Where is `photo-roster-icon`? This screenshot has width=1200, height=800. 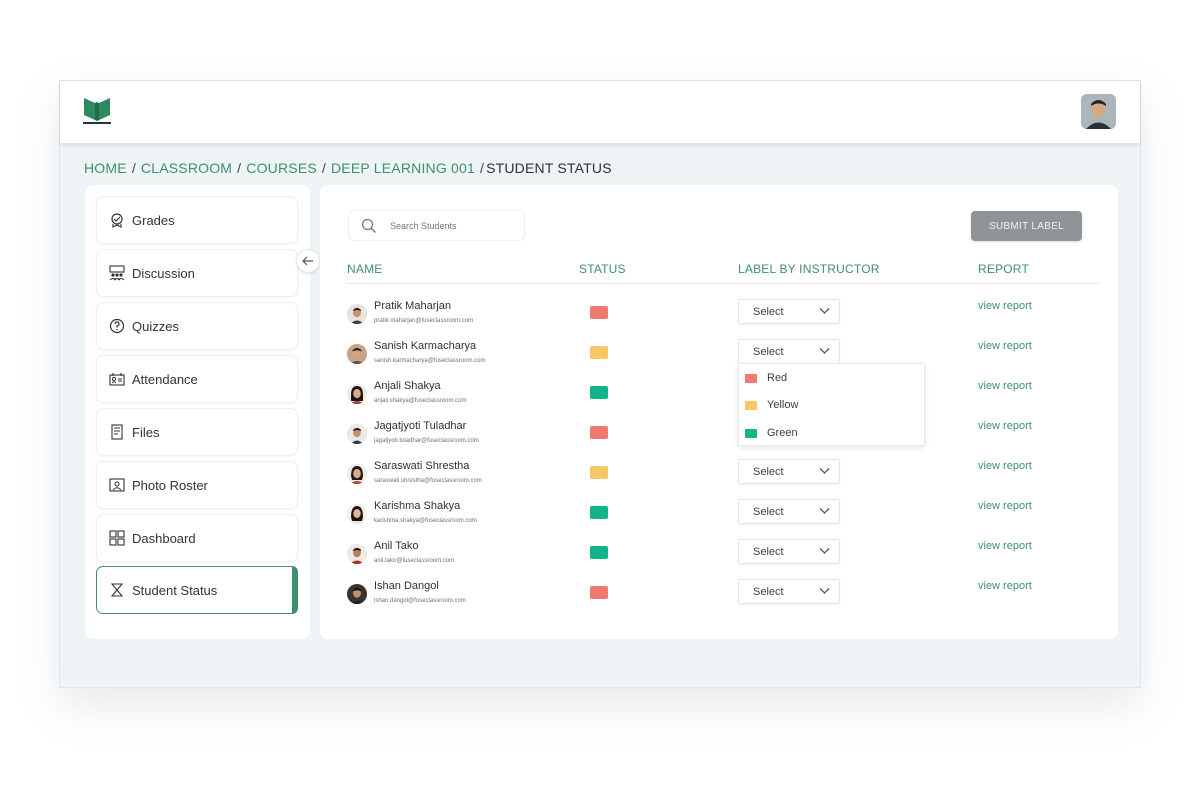 photo-roster-icon is located at coordinates (117, 485).